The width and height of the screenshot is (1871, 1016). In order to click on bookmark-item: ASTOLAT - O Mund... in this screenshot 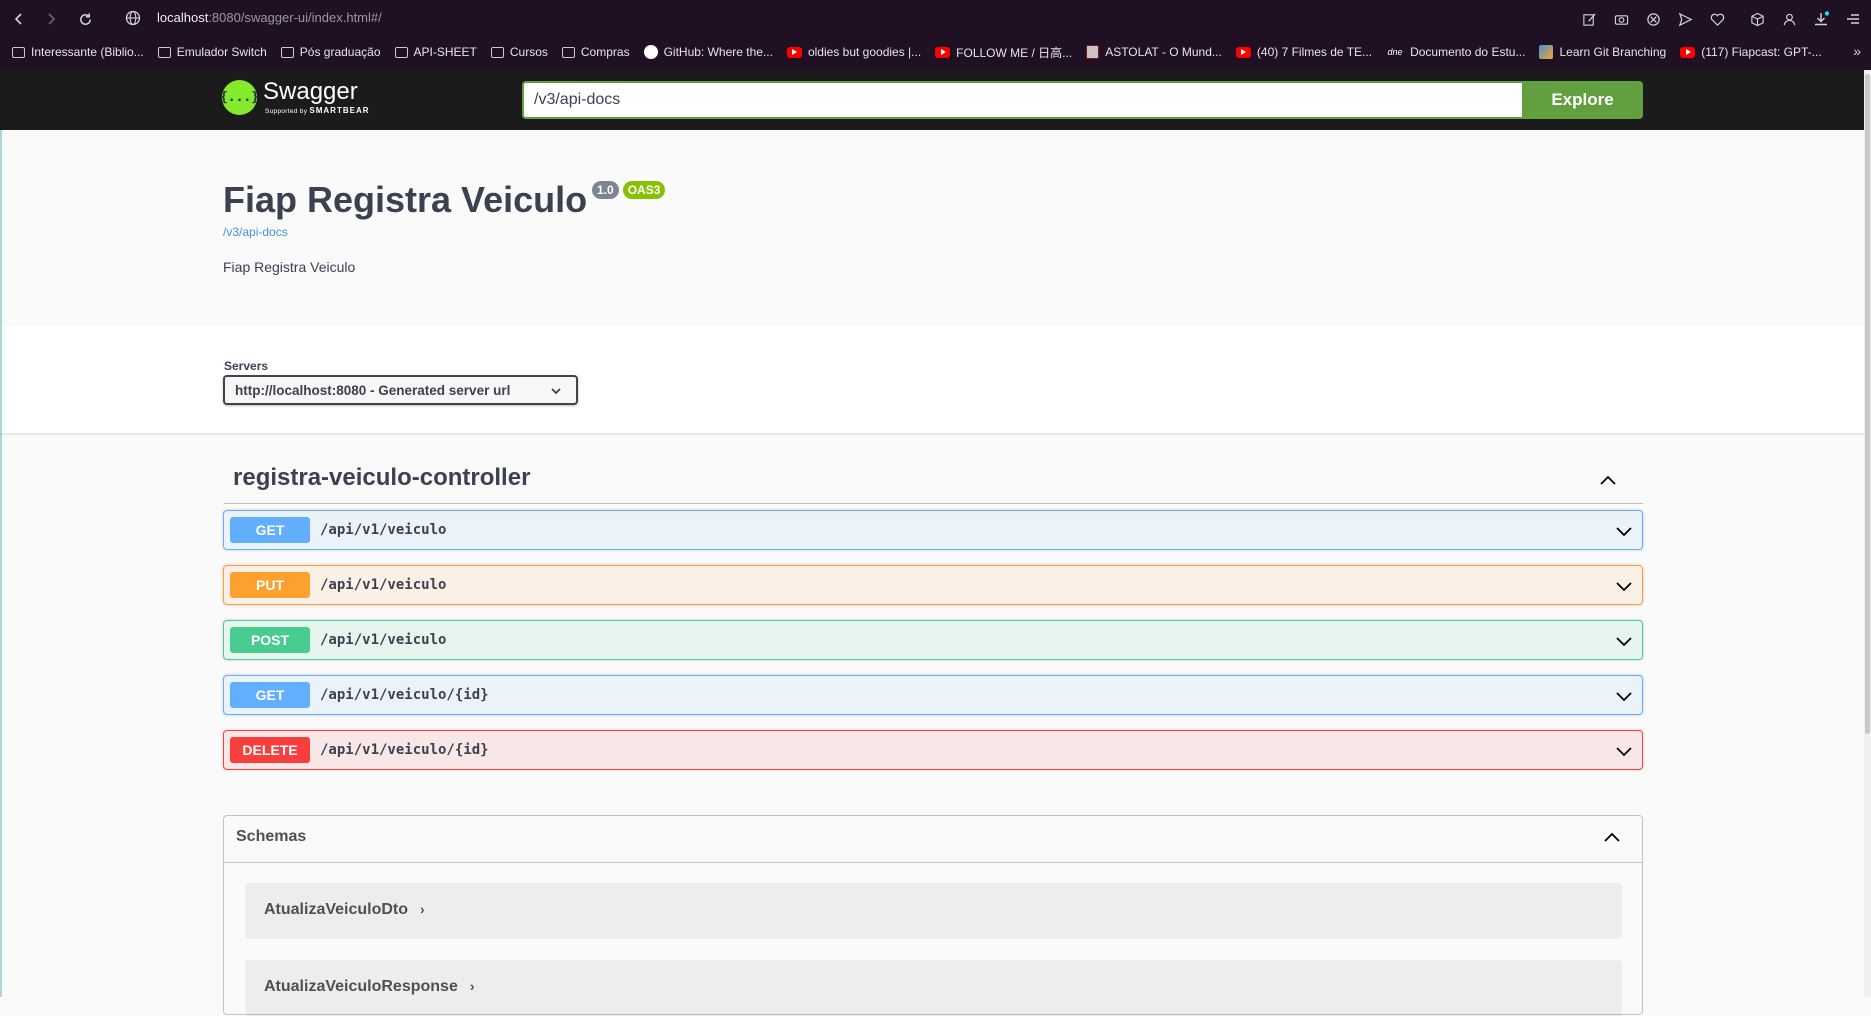, I will do `click(1154, 52)`.